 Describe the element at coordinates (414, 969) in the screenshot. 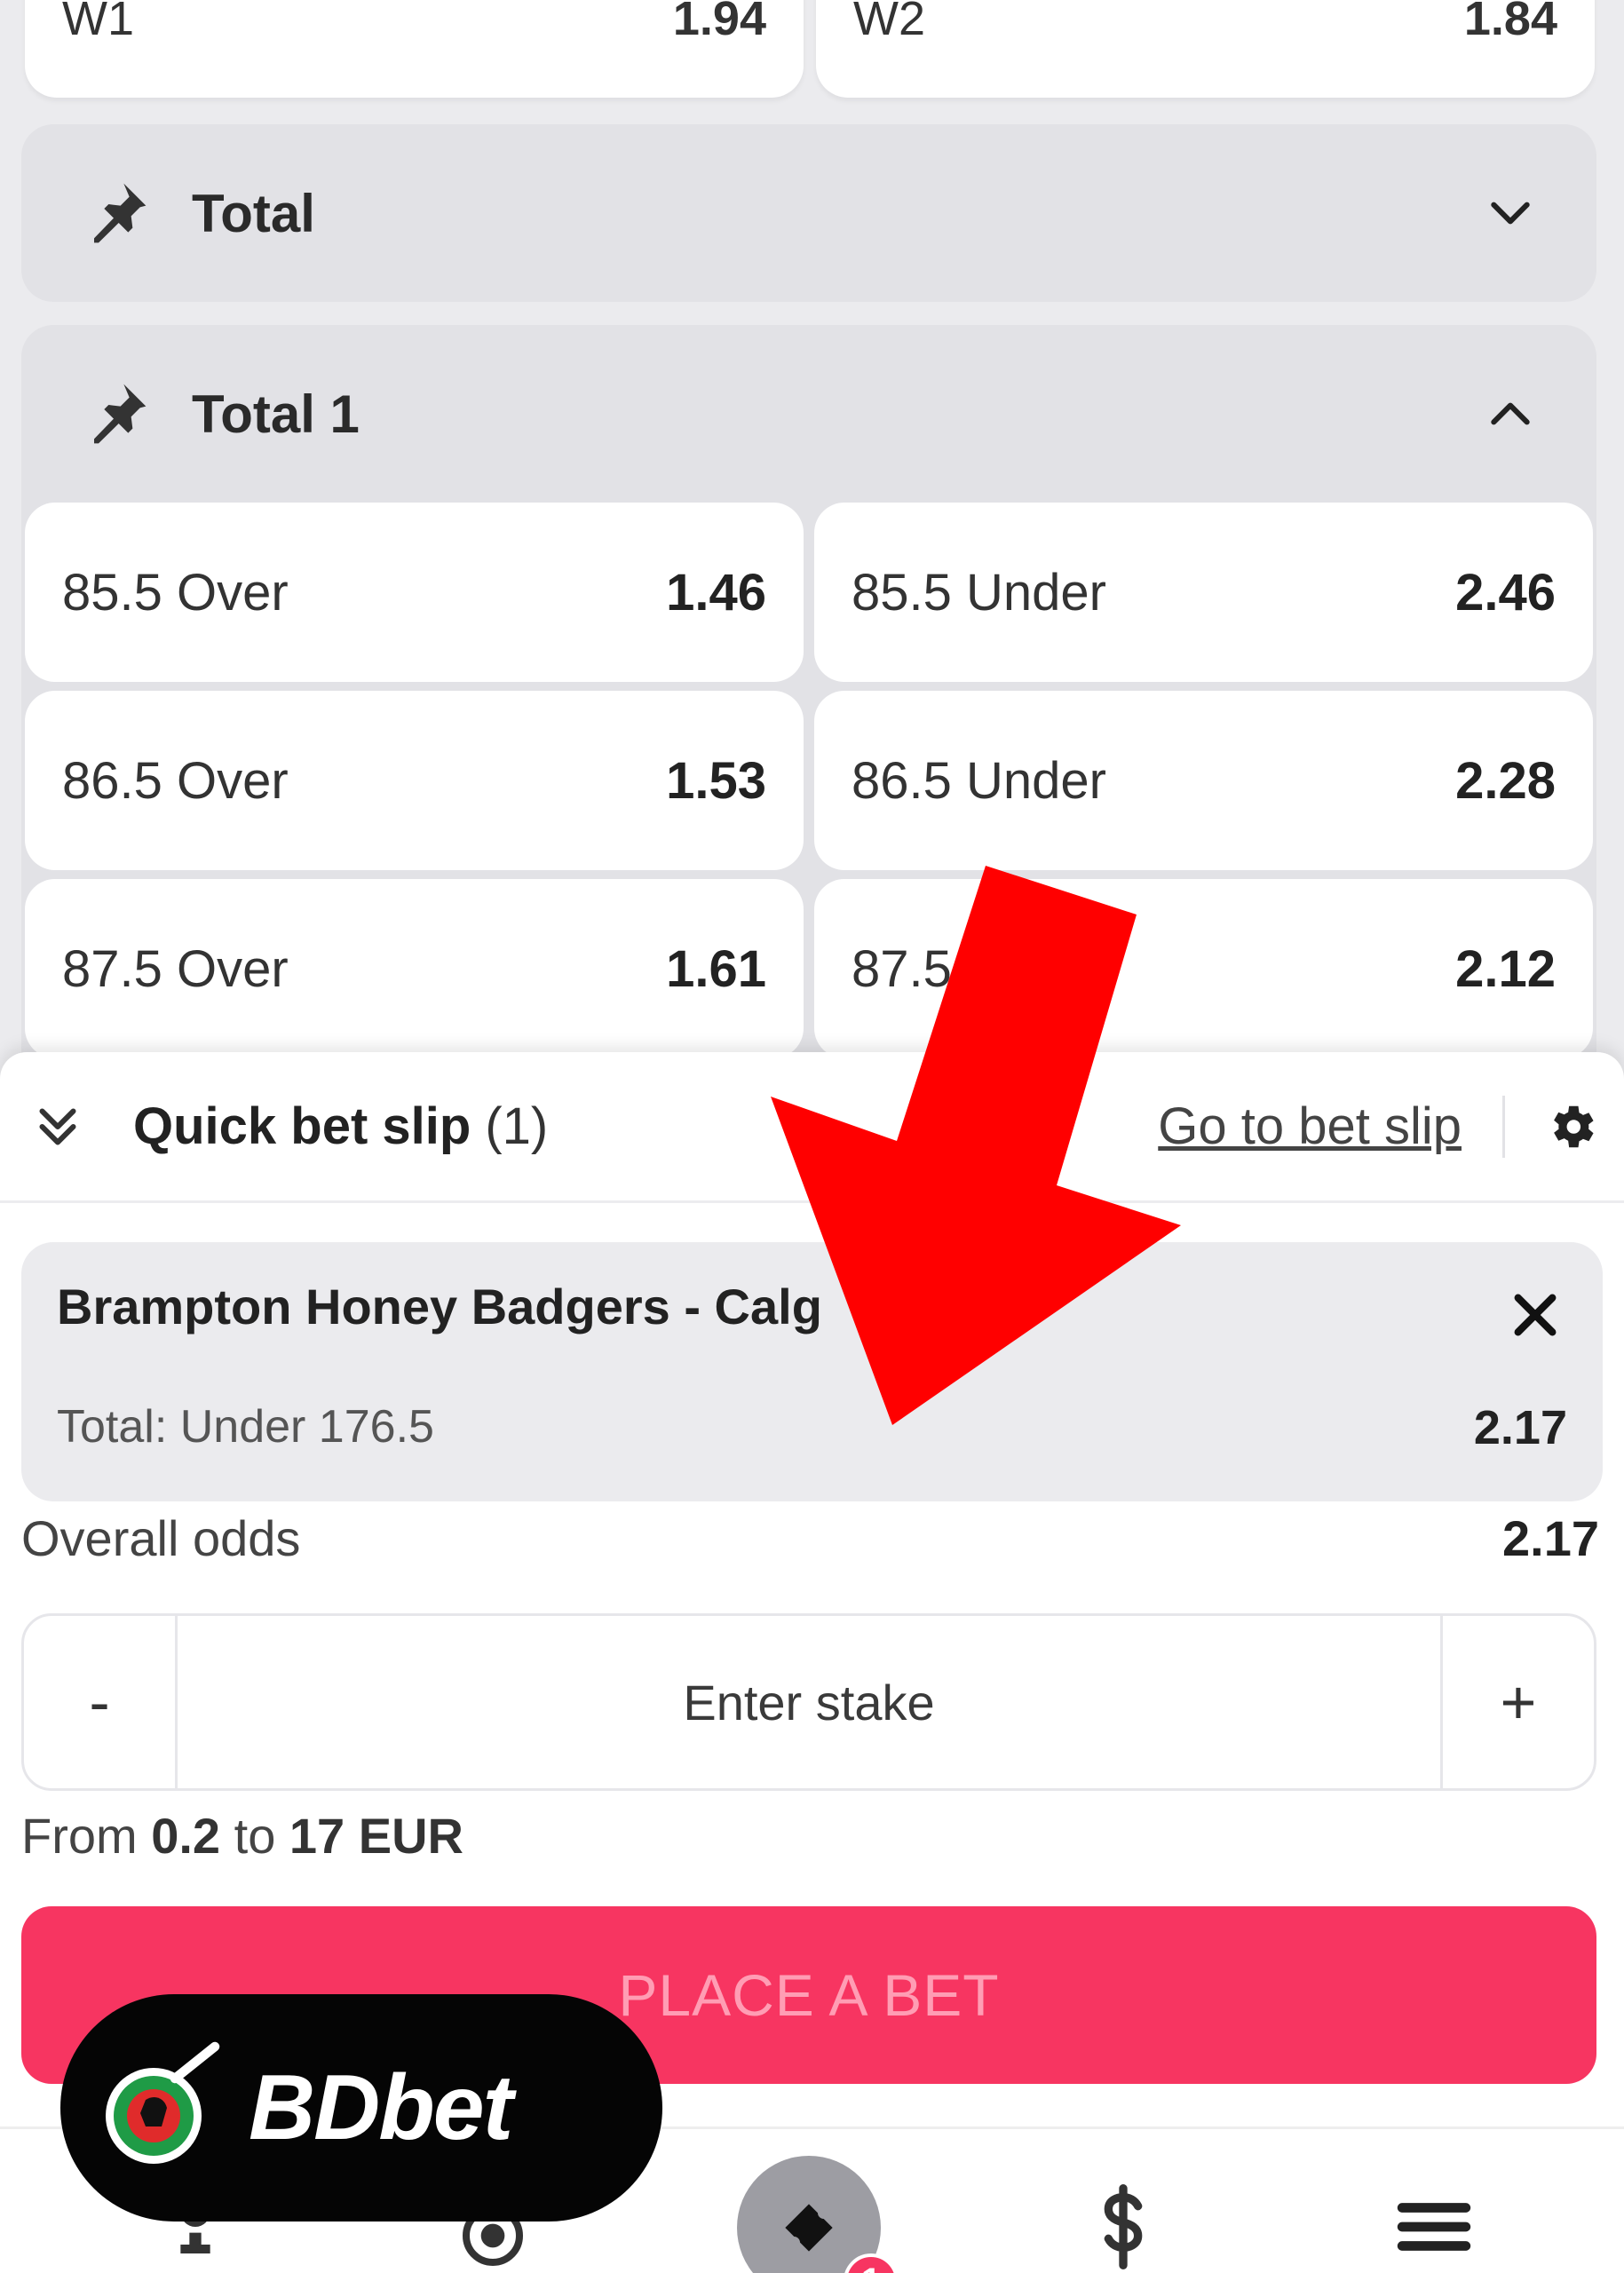

I see `odds-cell-over: 87.5 Over 1.61` at that location.